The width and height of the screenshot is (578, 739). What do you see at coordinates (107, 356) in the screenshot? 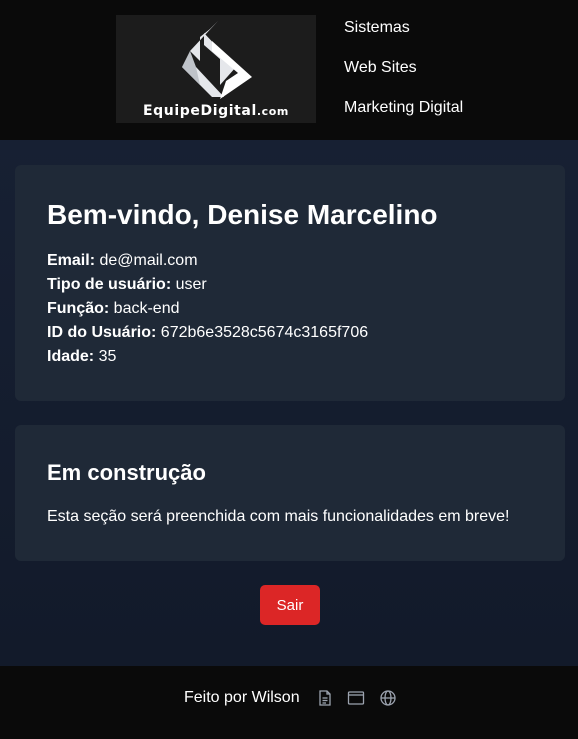
I see `age-value: 35` at bounding box center [107, 356].